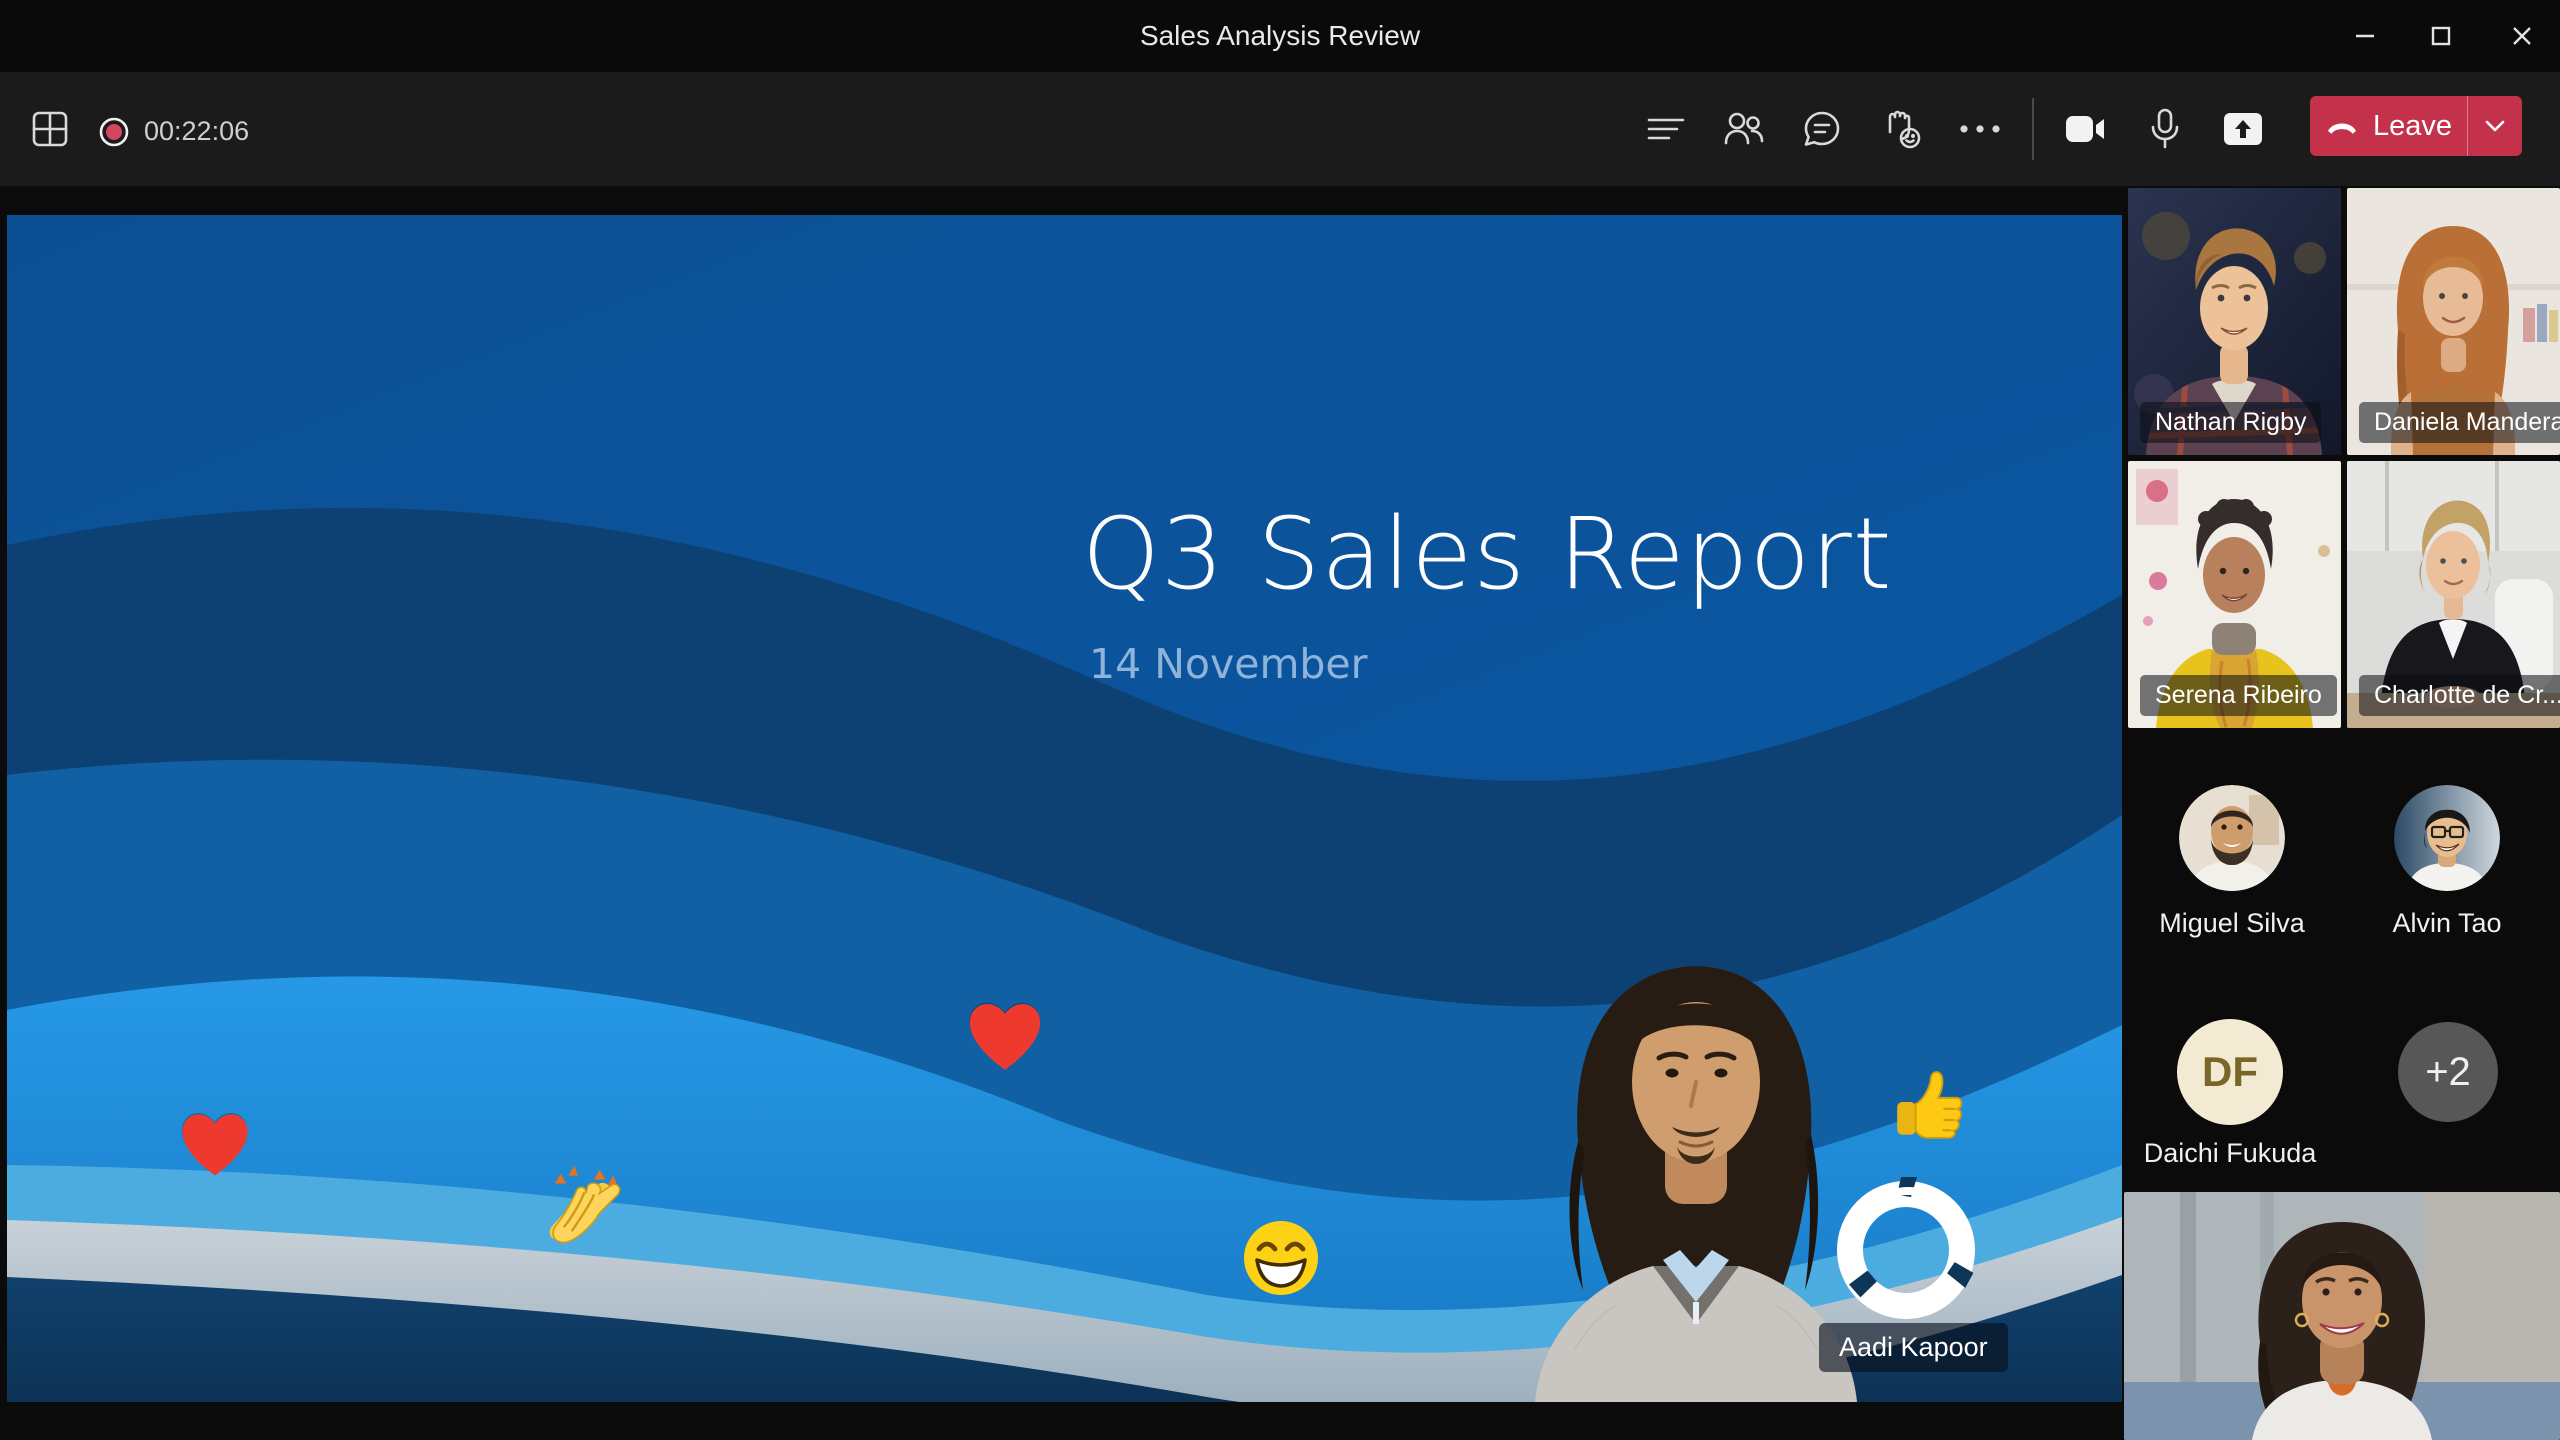 The height and width of the screenshot is (1440, 2560). Describe the element at coordinates (1904, 129) in the screenshot. I see `reactions-icon` at that location.